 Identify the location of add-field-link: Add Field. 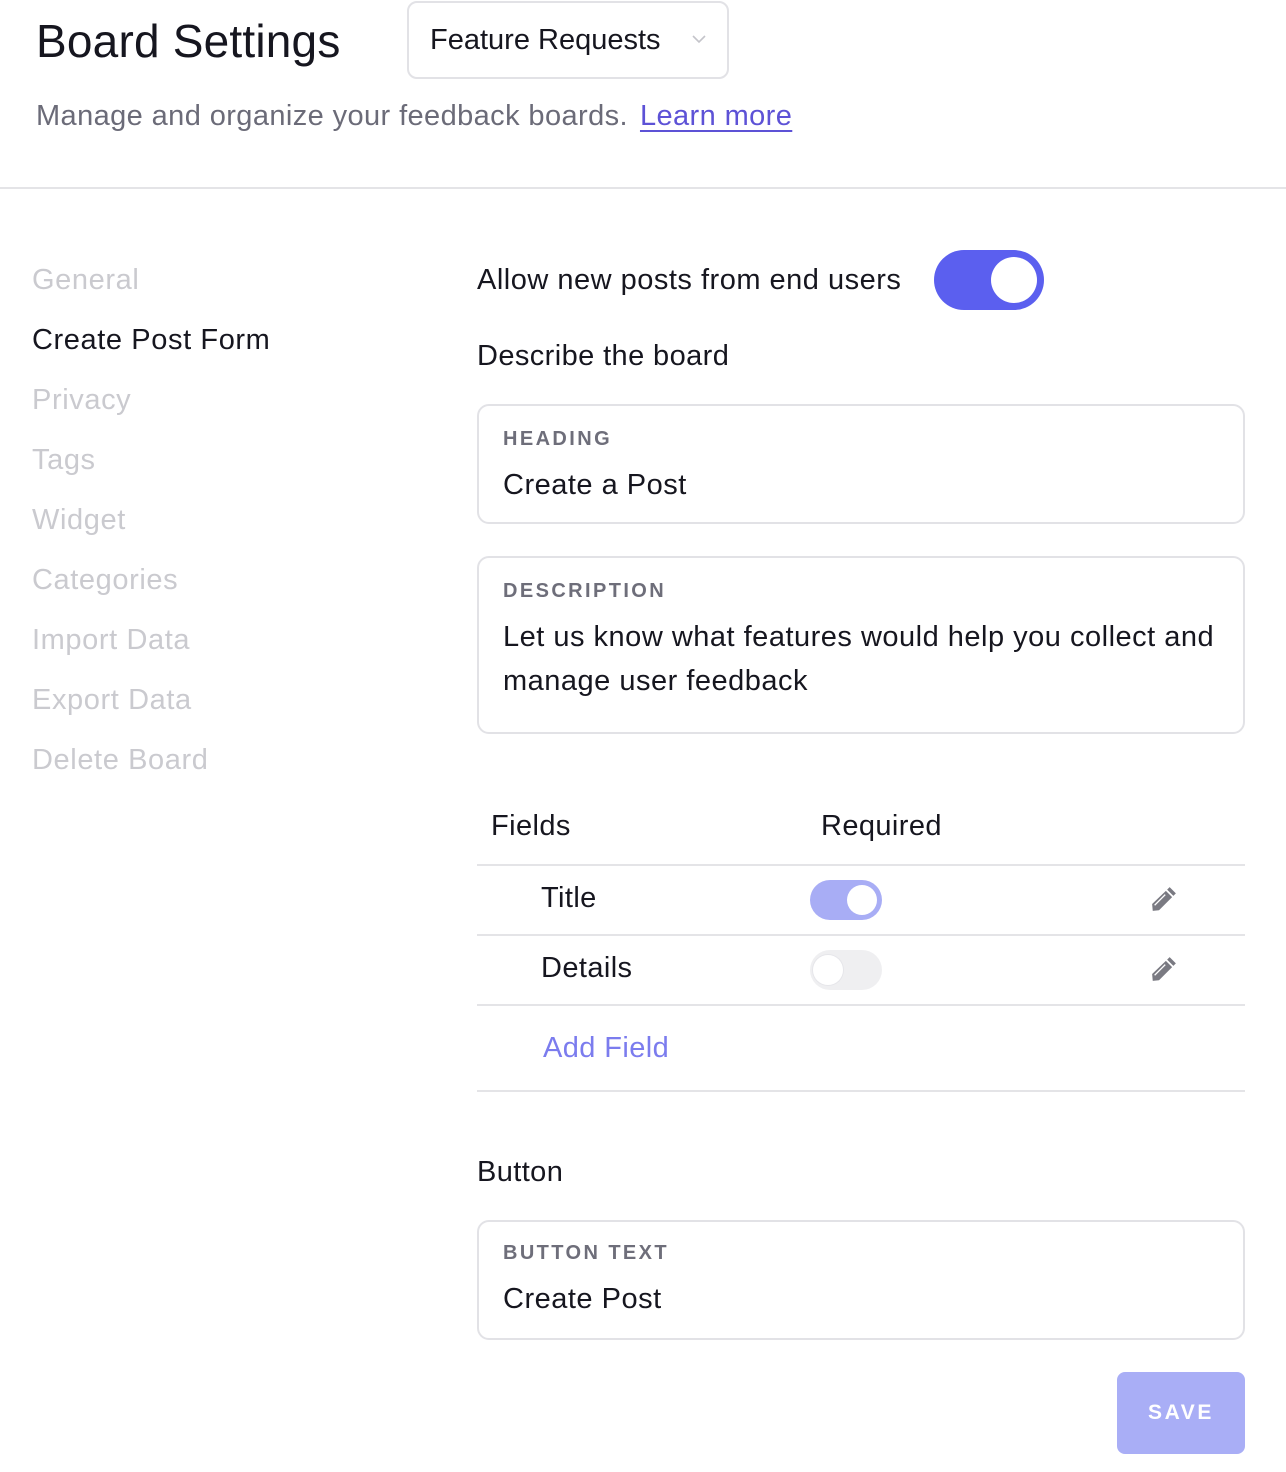
(606, 1048).